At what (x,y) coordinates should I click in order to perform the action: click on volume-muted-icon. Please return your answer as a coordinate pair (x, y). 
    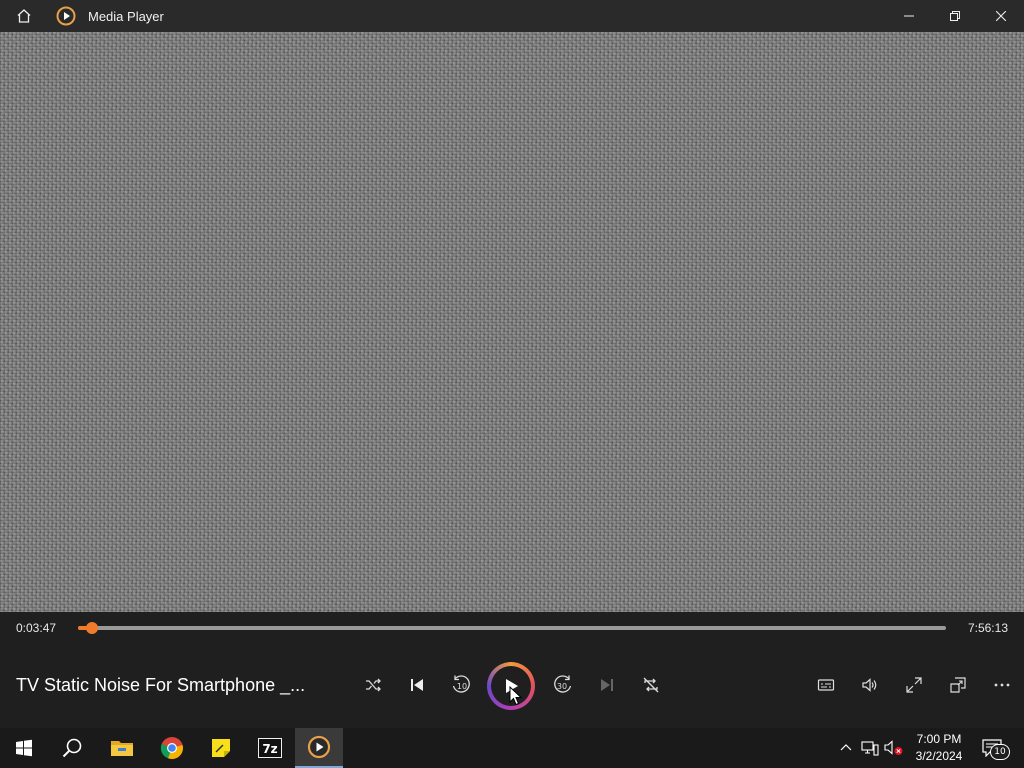
    Looking at the image, I should click on (893, 747).